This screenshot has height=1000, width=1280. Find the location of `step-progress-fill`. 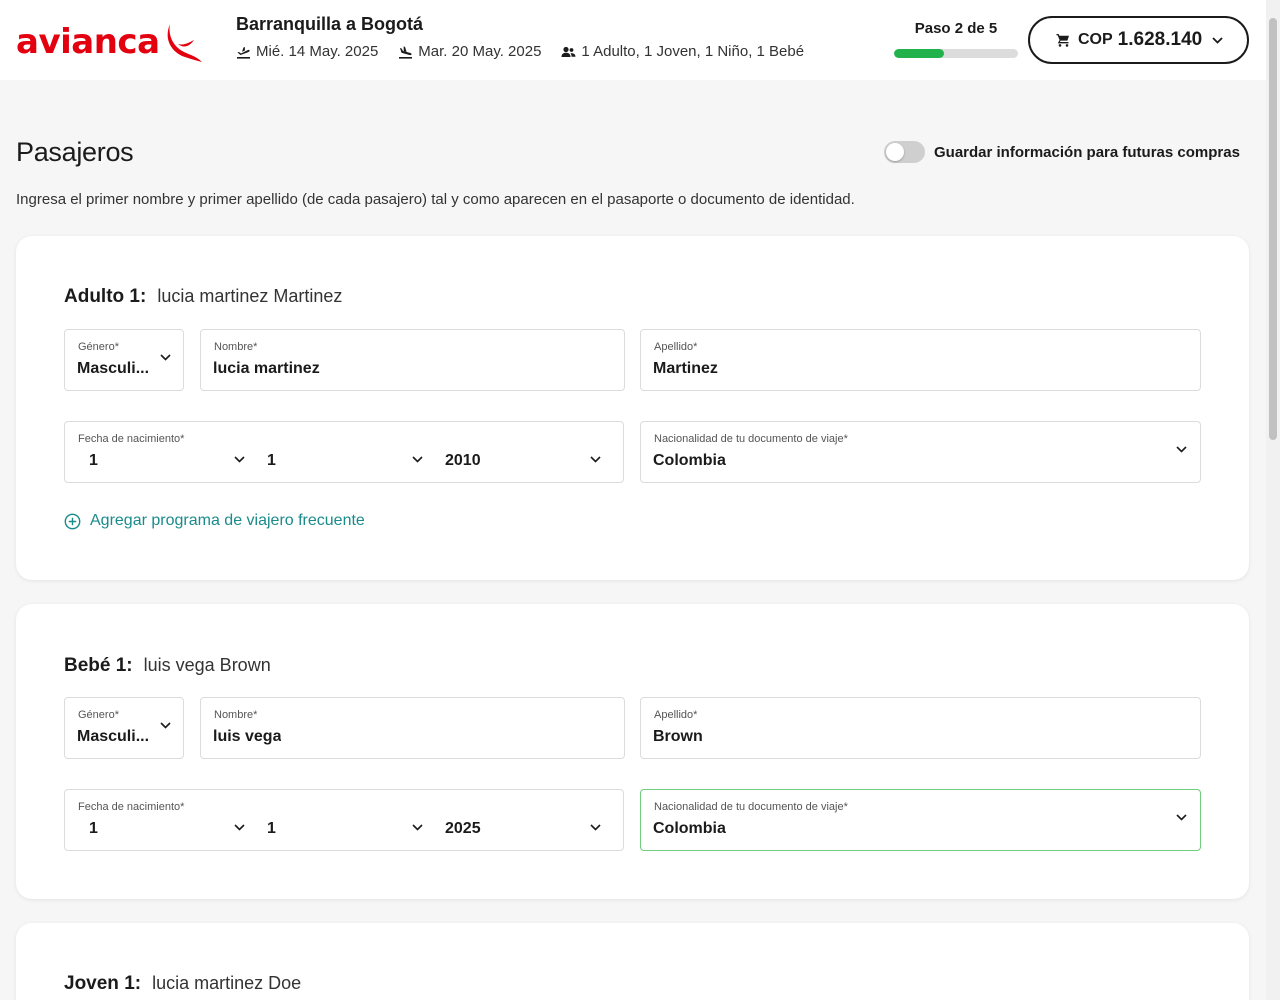

step-progress-fill is located at coordinates (919, 53).